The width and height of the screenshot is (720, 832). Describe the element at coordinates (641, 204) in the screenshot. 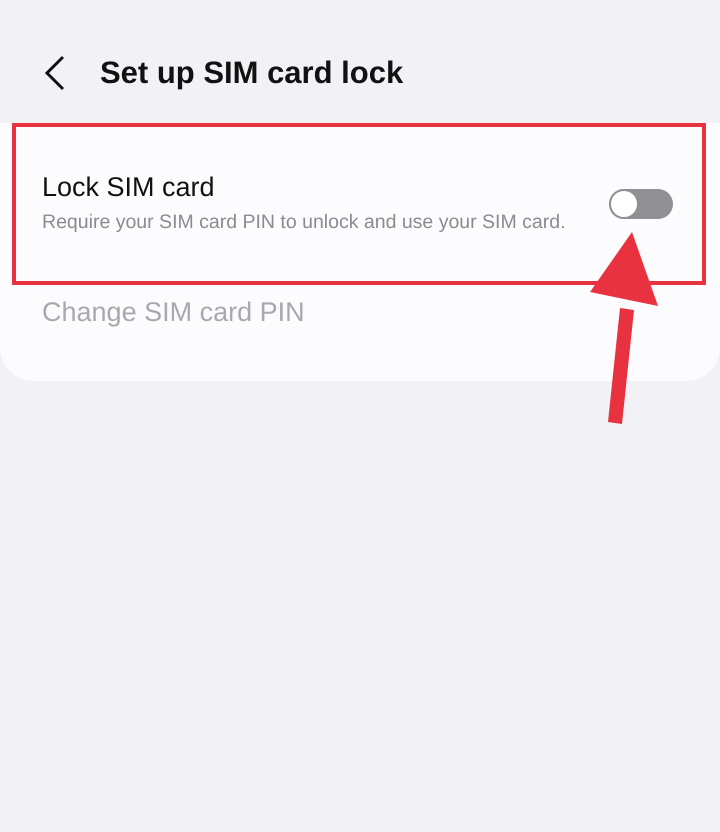

I see `toggle-switch` at that location.